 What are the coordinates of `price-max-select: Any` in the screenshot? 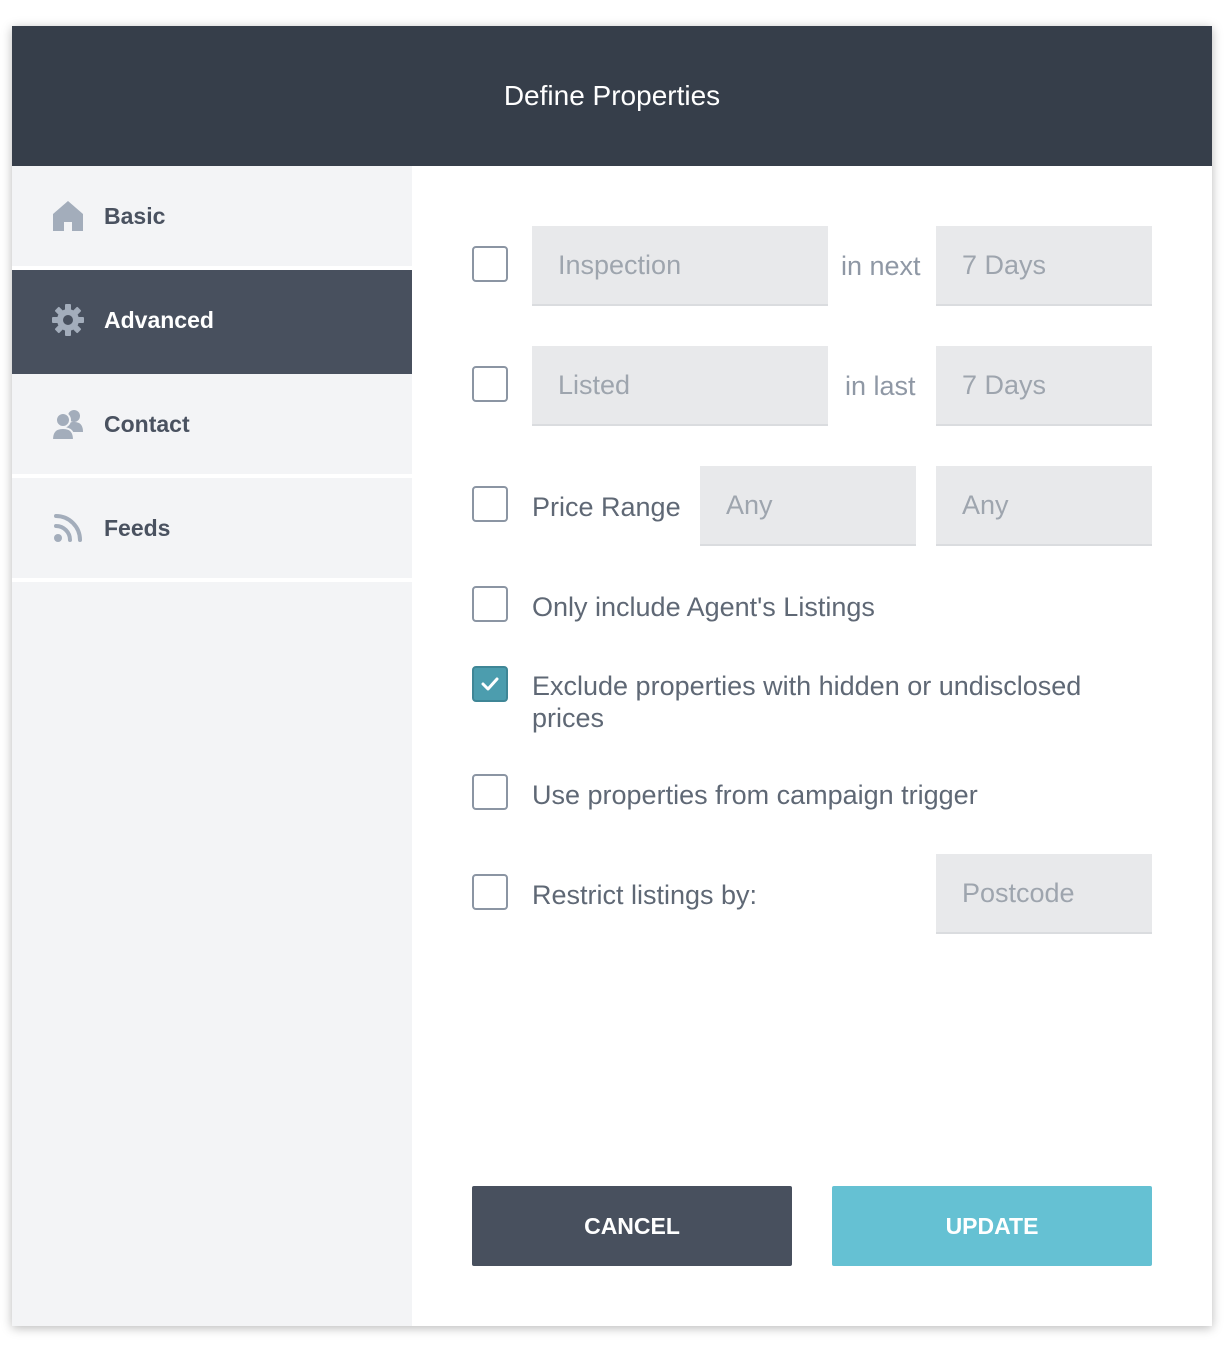 It's located at (1044, 506).